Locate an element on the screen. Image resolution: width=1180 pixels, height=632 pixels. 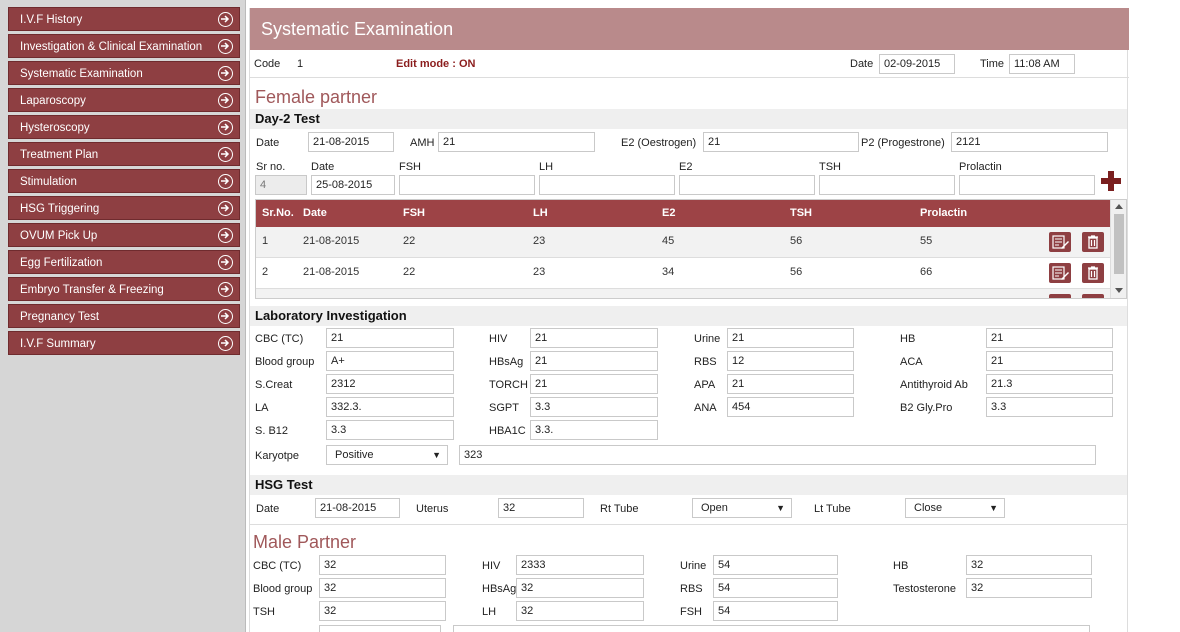
sidebar-item-pregnancy-test: Pregnancy Test is located at coordinates (124, 316).